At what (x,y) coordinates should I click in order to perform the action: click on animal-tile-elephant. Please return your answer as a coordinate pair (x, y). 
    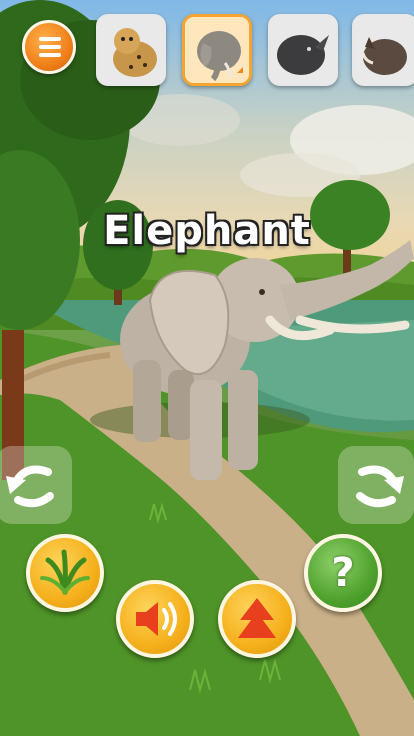
    Looking at the image, I should click on (217, 50).